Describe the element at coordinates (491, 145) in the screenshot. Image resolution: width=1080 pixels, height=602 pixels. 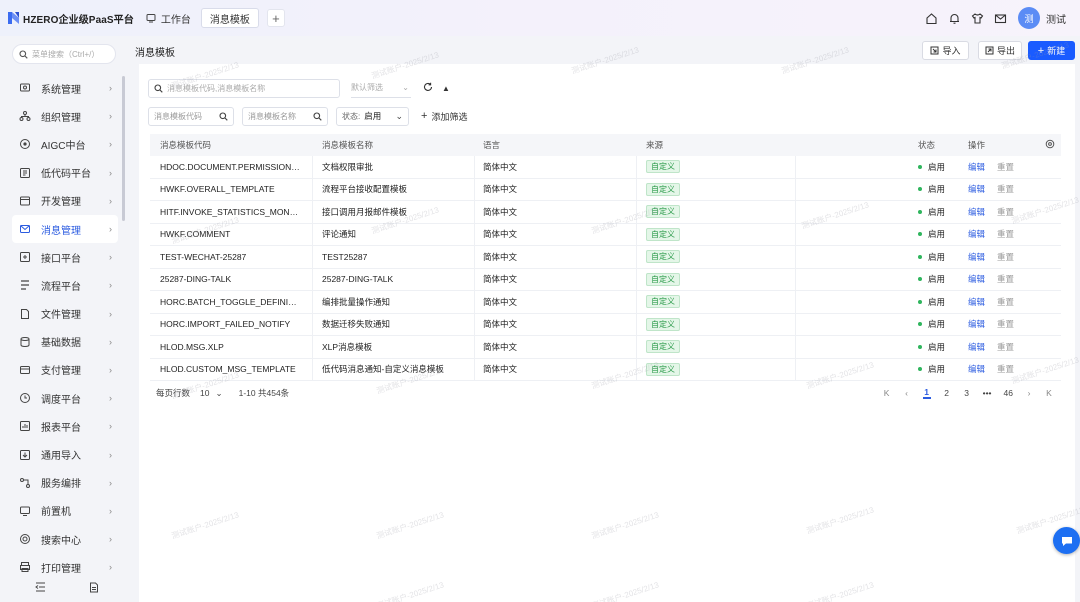
I see `header-language: 语言` at that location.